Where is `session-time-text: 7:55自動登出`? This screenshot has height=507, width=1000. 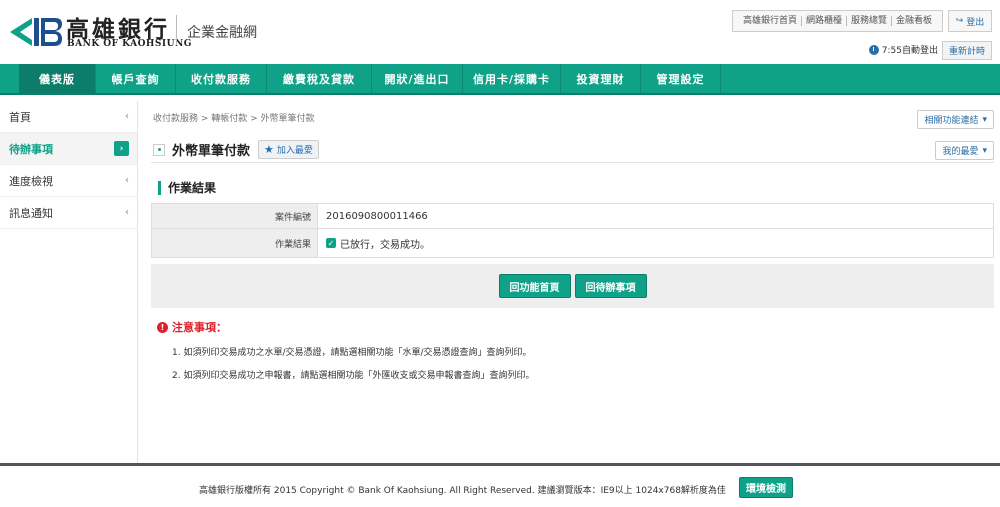 session-time-text: 7:55自動登出 is located at coordinates (909, 51).